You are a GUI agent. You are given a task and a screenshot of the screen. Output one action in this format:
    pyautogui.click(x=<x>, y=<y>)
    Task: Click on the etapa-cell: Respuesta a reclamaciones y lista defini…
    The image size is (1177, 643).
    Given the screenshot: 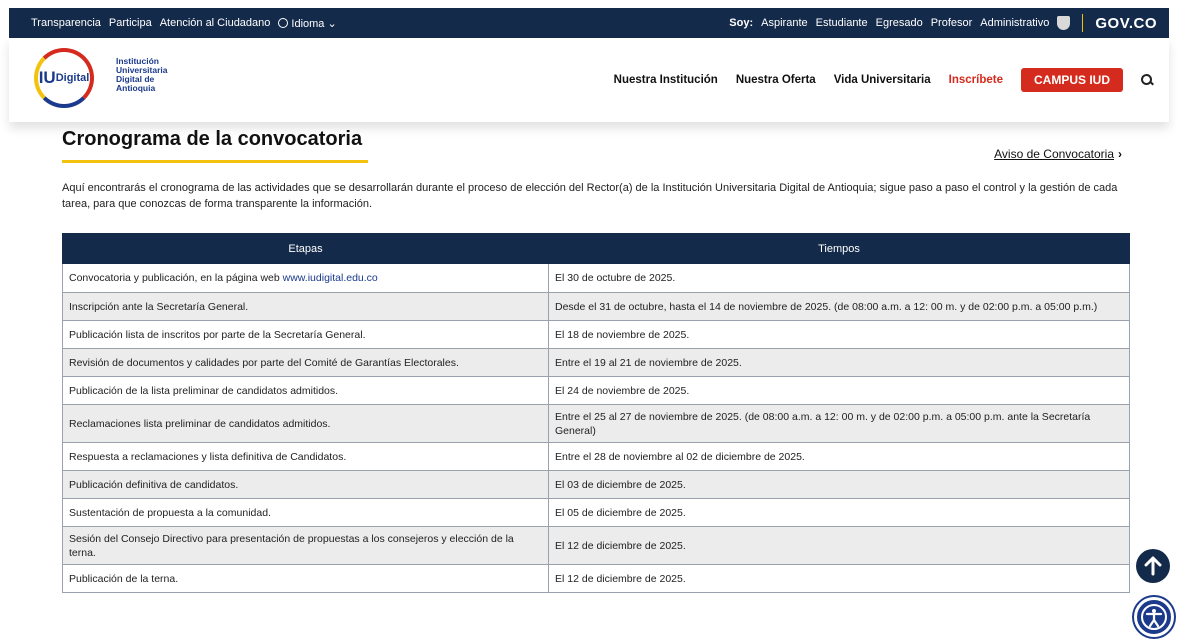 What is the action you would take?
    pyautogui.click(x=305, y=456)
    